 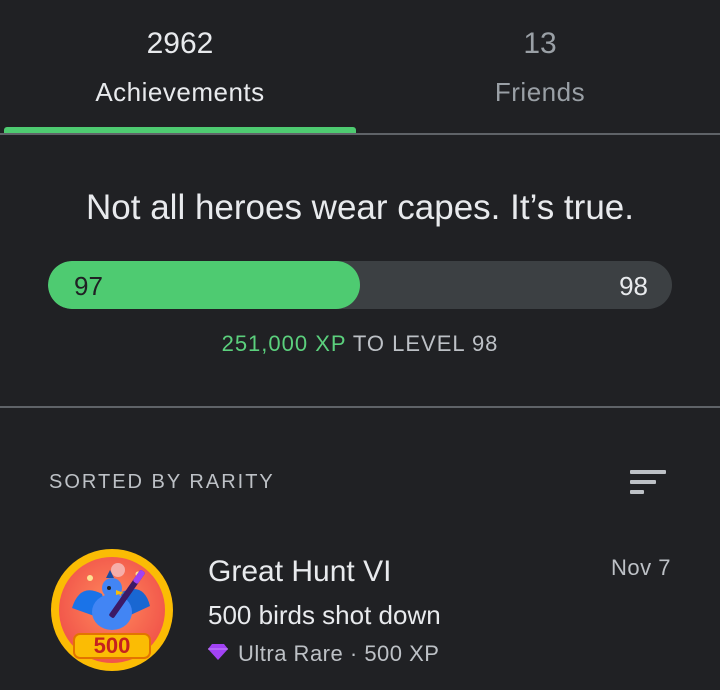 What do you see at coordinates (422, 343) in the screenshot?
I see `xp-to-level-text: TO LEVEL 98` at bounding box center [422, 343].